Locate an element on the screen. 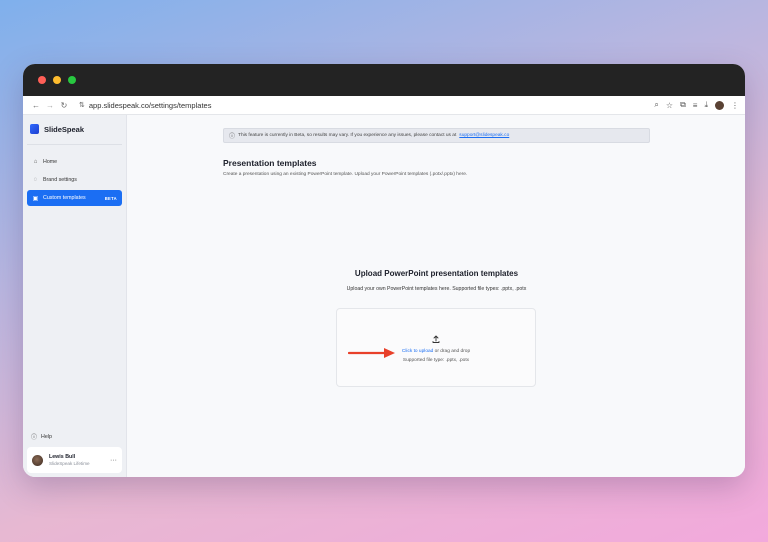 Image resolution: width=768 pixels, height=542 pixels. brand-name: SlideSpeak is located at coordinates (64, 129).